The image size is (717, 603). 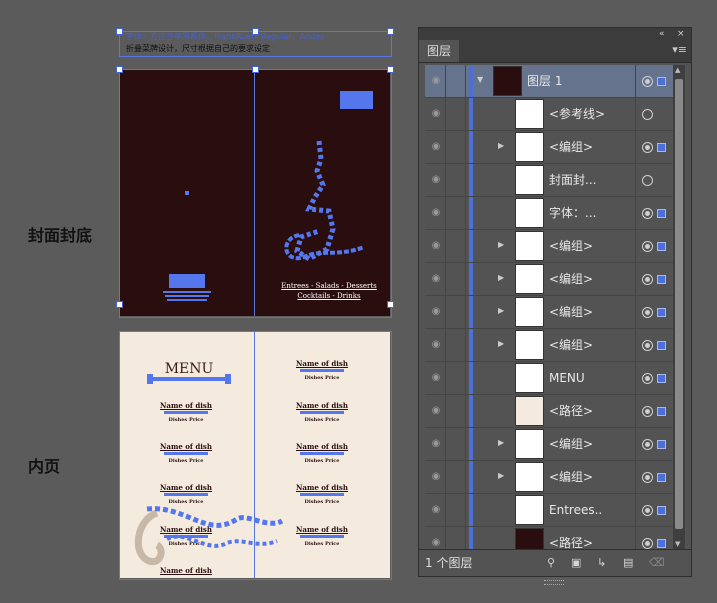 I want to click on layer-row: ◉ <参考线>, so click(x=549, y=114).